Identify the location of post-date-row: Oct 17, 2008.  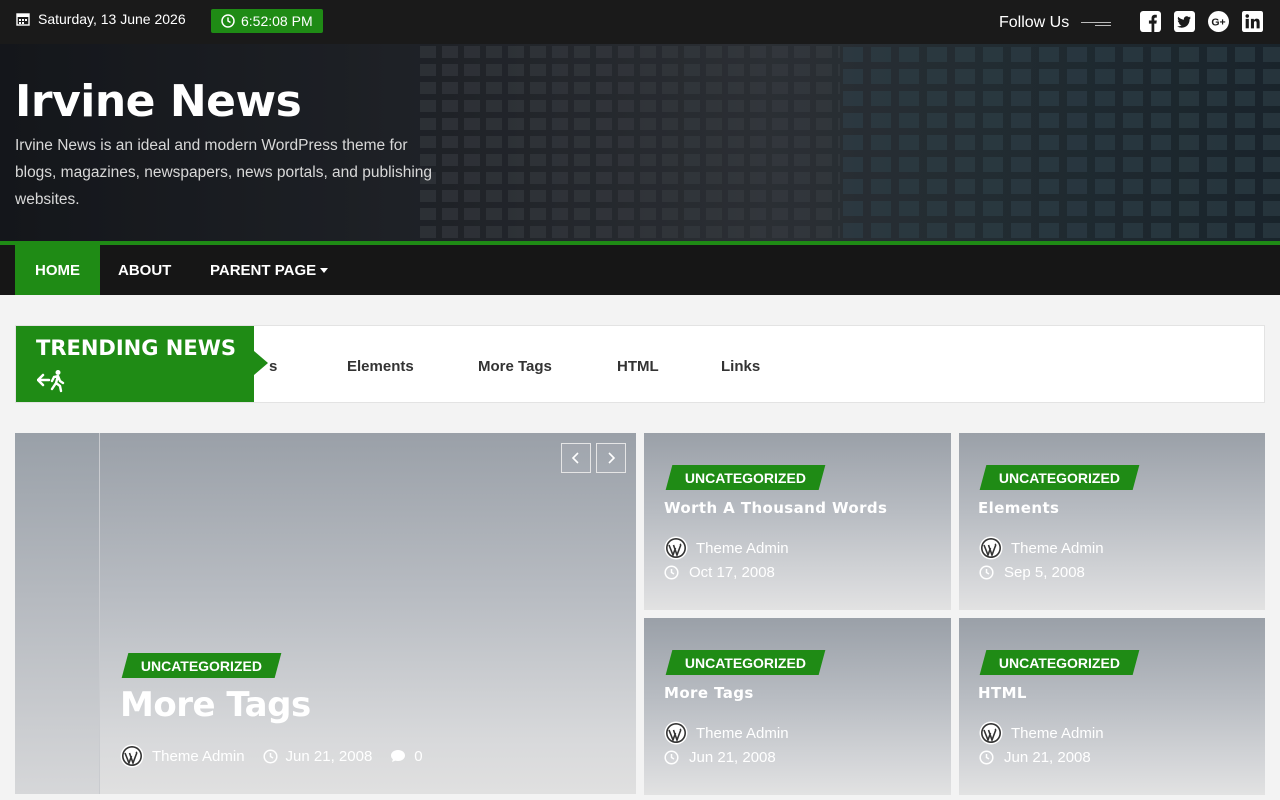
(719, 572).